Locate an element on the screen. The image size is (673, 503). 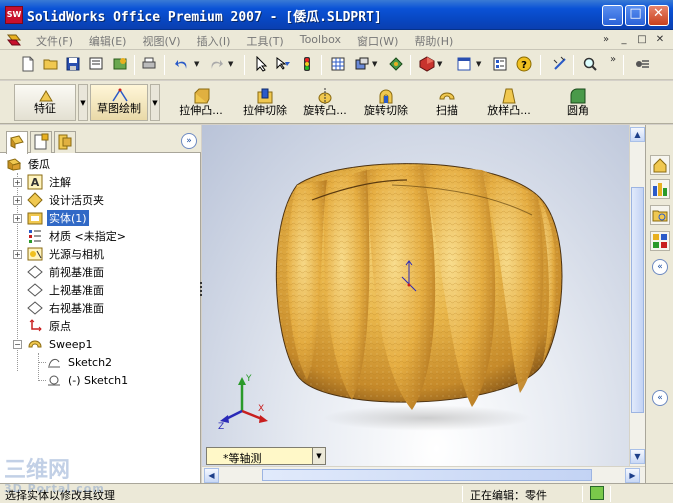
tree-item-top-plane: 上视基准面 is located at coordinates (66, 290).